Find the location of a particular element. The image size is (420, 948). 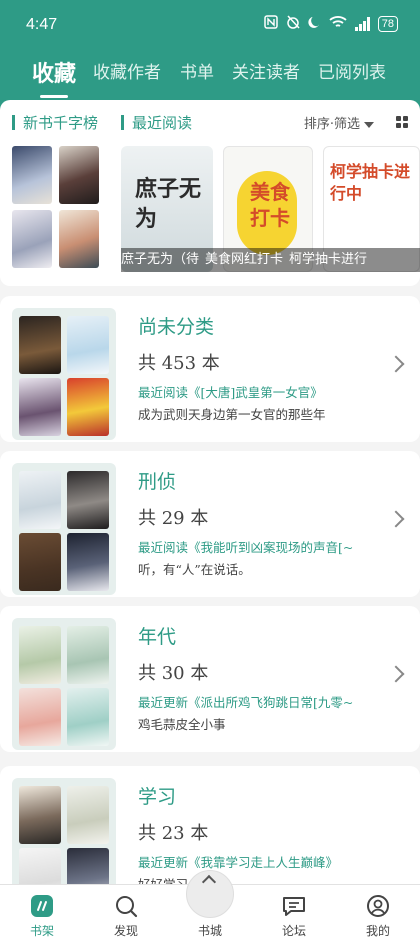

cover-caption: 柯学抽卡进行 is located at coordinates (328, 259).